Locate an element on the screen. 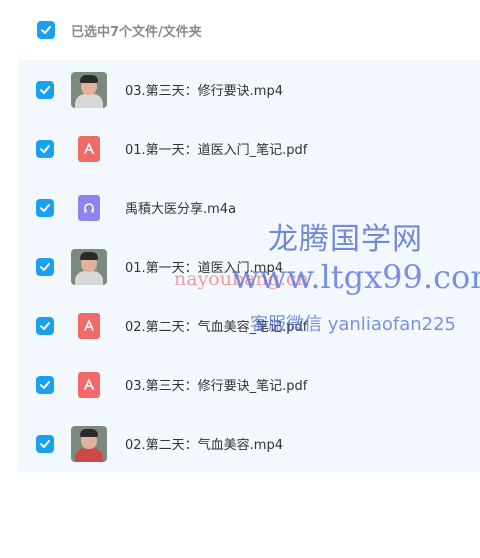  file-name: 01.第一天：道医入门_笔记.pdf is located at coordinates (216, 150).